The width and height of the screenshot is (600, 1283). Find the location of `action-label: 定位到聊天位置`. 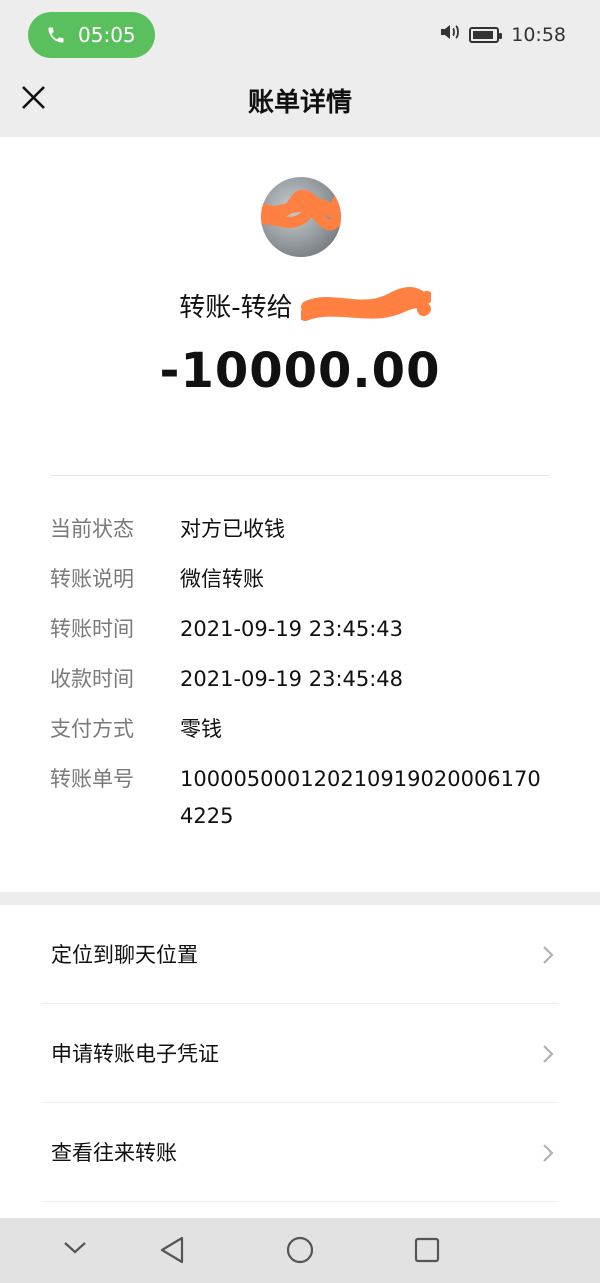

action-label: 定位到聊天位置 is located at coordinates (124, 955).